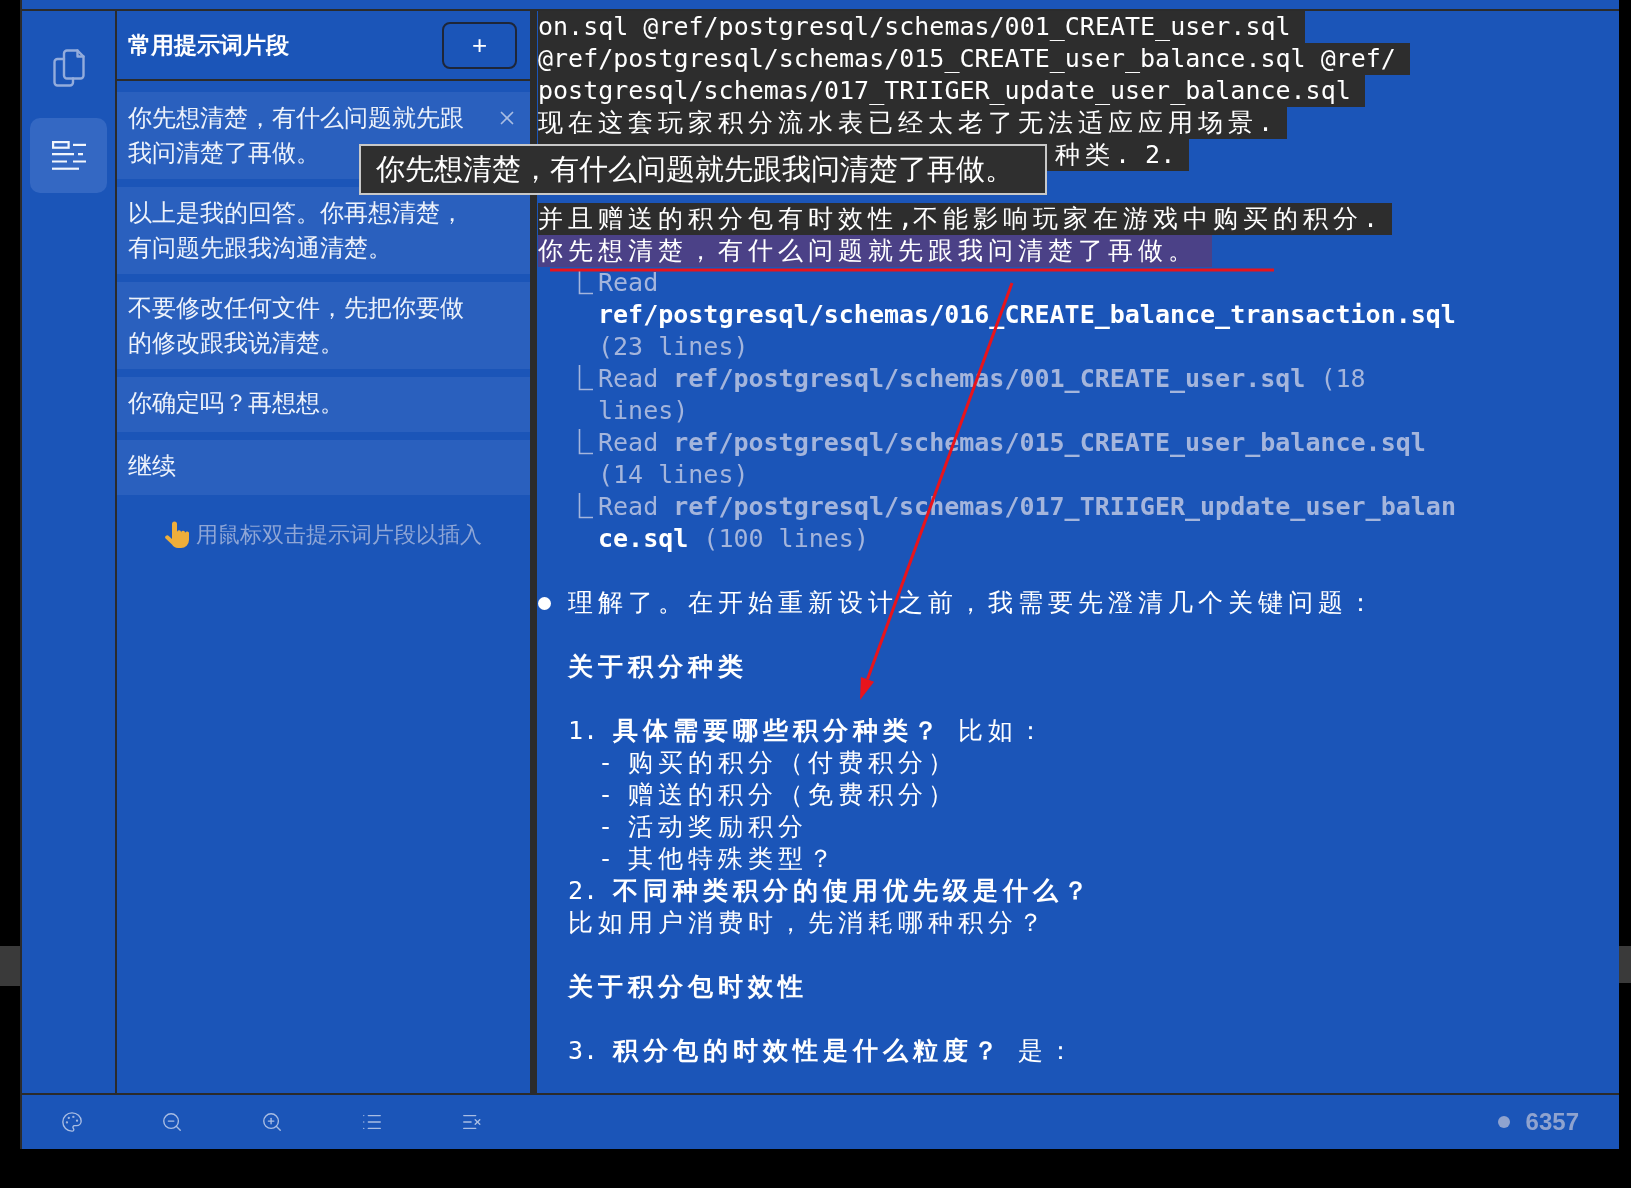  I want to click on option-text: - 购买的积分（付费积分）, so click(778, 763).